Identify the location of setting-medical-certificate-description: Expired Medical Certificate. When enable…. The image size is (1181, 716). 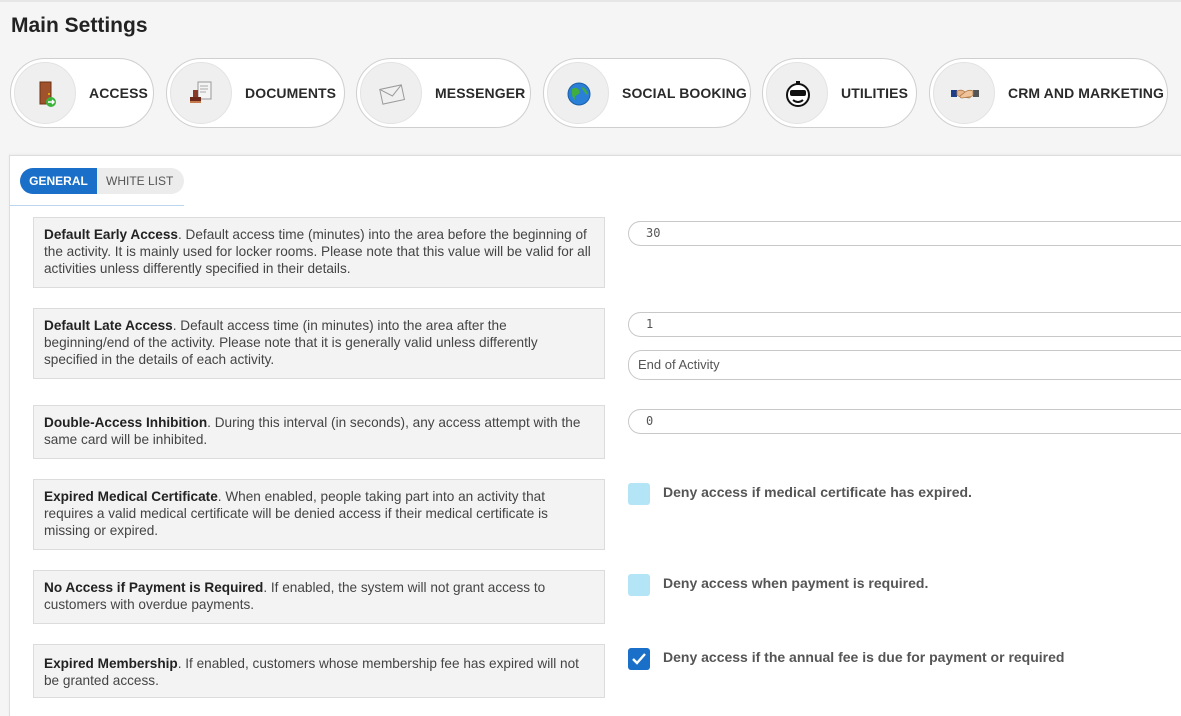
(319, 514).